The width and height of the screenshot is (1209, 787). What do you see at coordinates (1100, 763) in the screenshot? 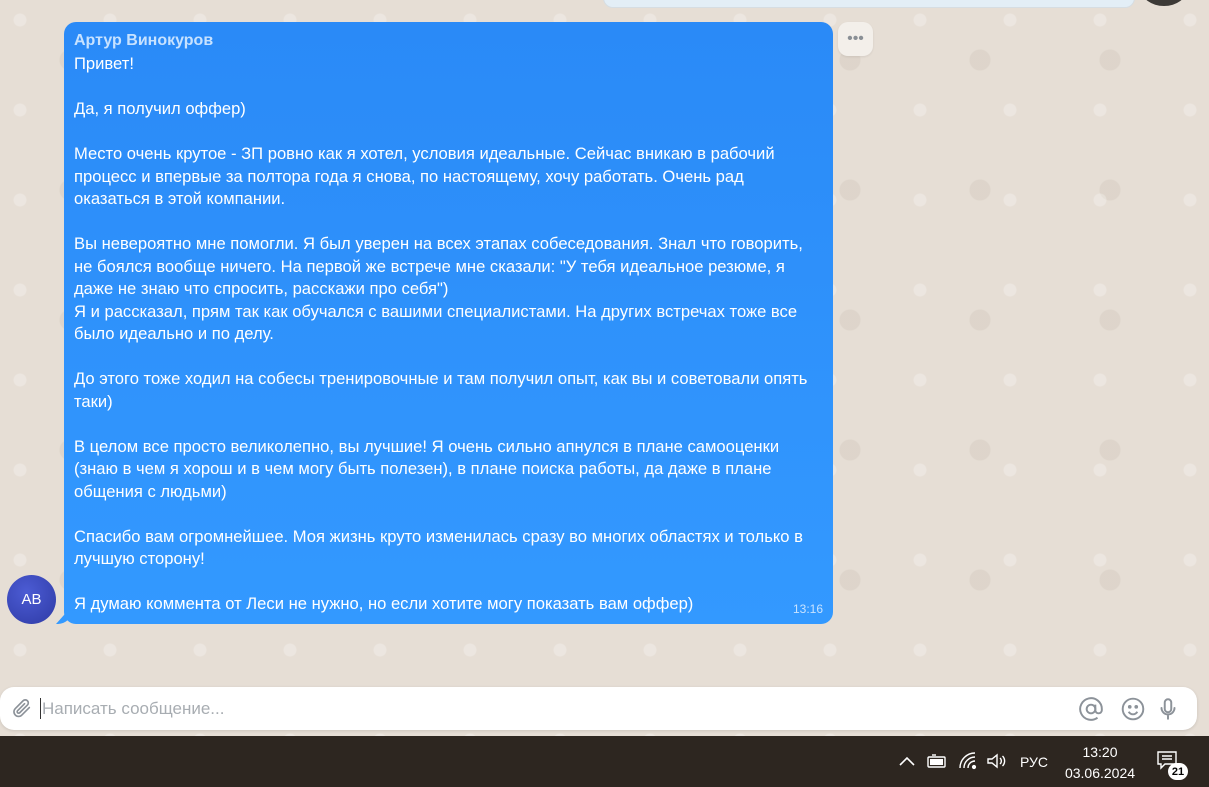
I see `system-clock: 13:20 03.06.2024` at bounding box center [1100, 763].